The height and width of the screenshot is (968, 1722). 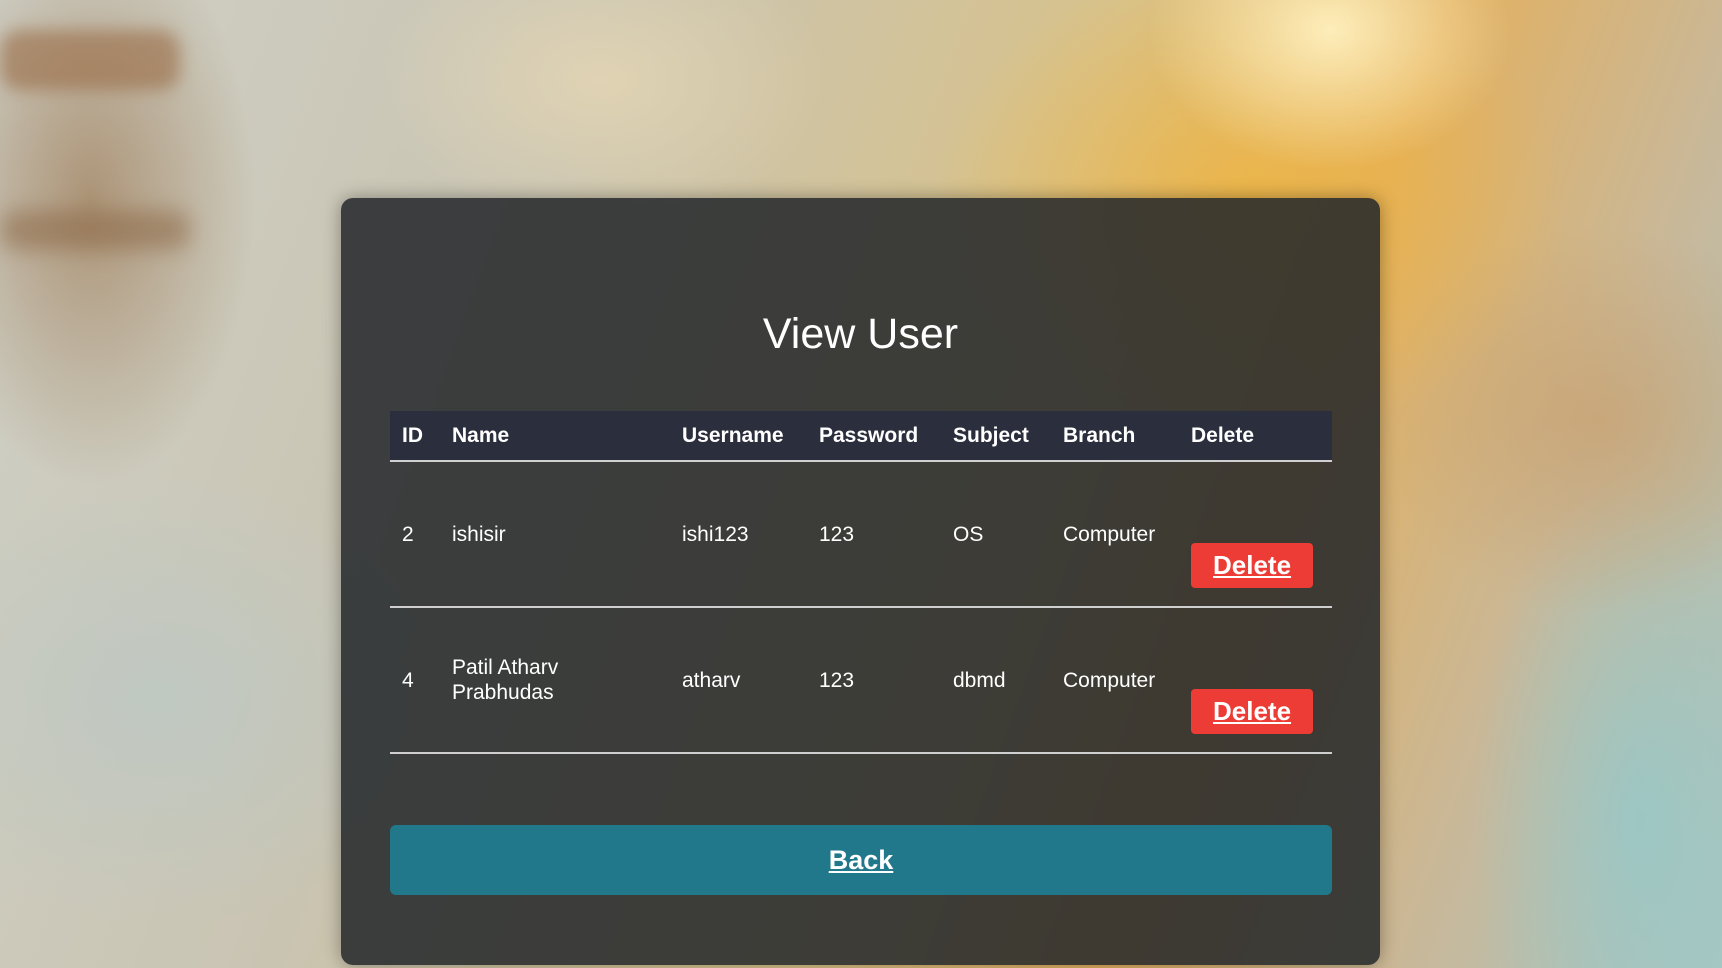 What do you see at coordinates (555, 534) in the screenshot?
I see `cell-name: ishisir` at bounding box center [555, 534].